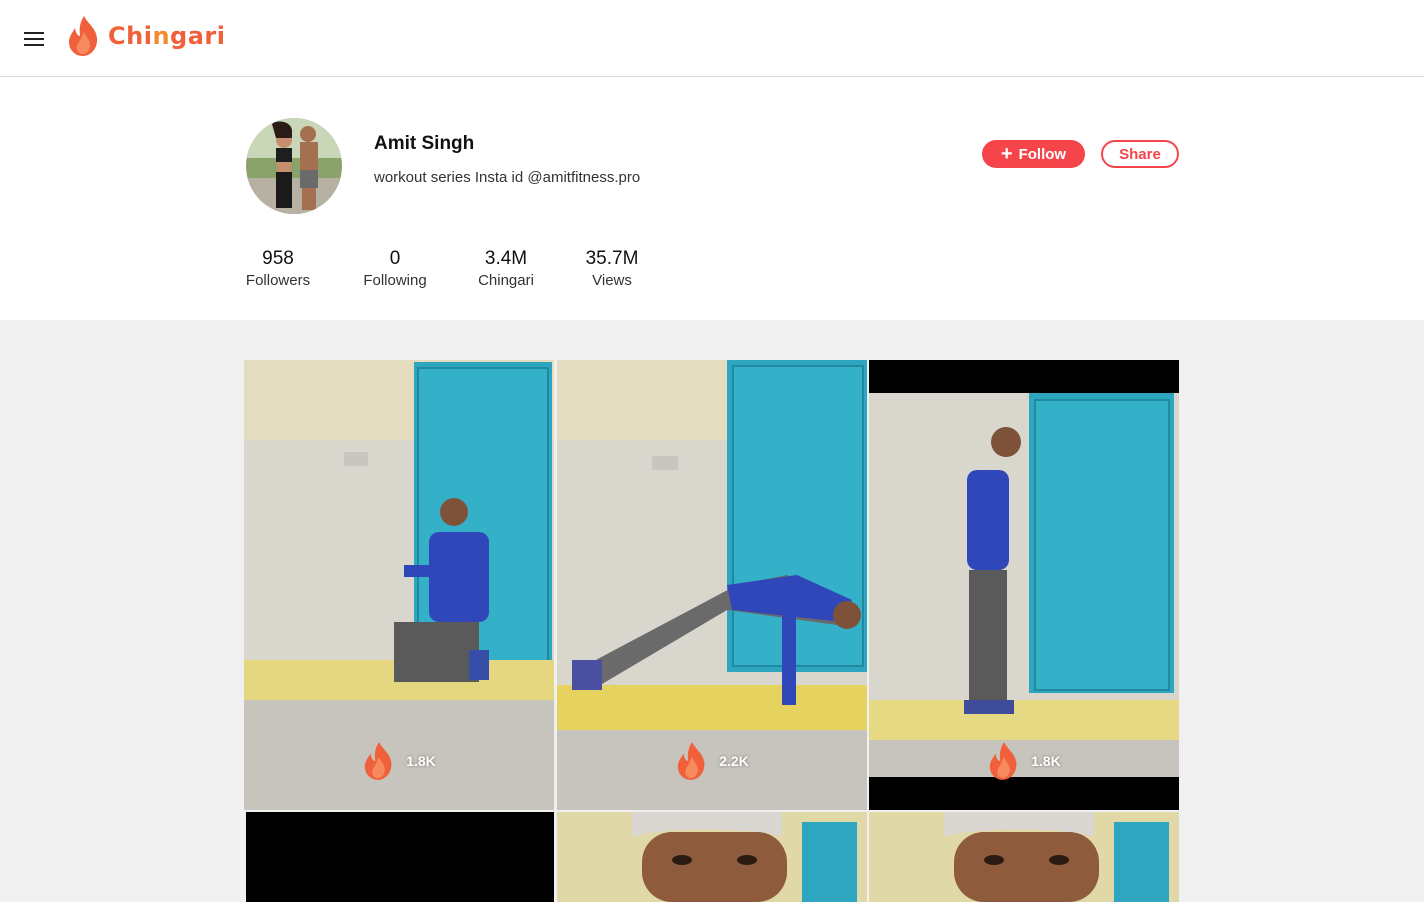 The width and height of the screenshot is (1424, 902). I want to click on stat-label: Chingari, so click(506, 280).